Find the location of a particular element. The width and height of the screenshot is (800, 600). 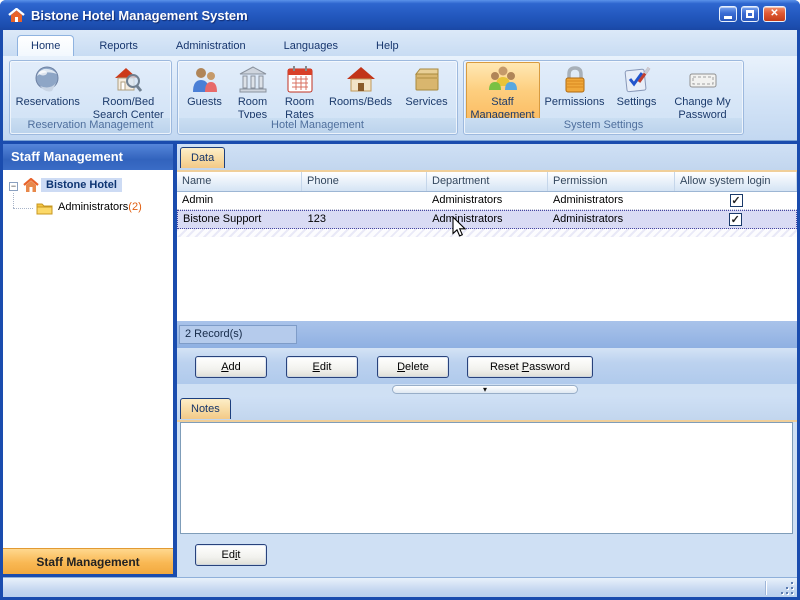

panel-splitter: ▾ is located at coordinates (487, 390).